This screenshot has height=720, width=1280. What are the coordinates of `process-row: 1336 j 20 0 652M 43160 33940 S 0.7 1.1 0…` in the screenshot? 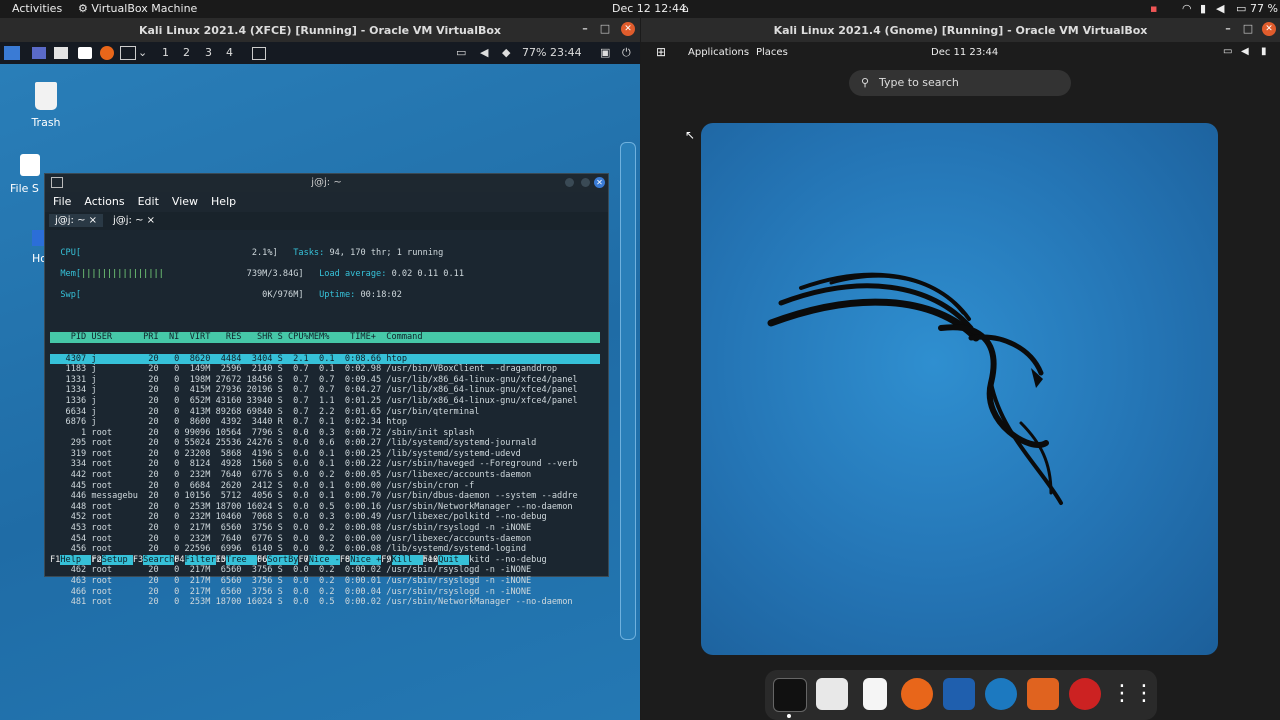 It's located at (325, 401).